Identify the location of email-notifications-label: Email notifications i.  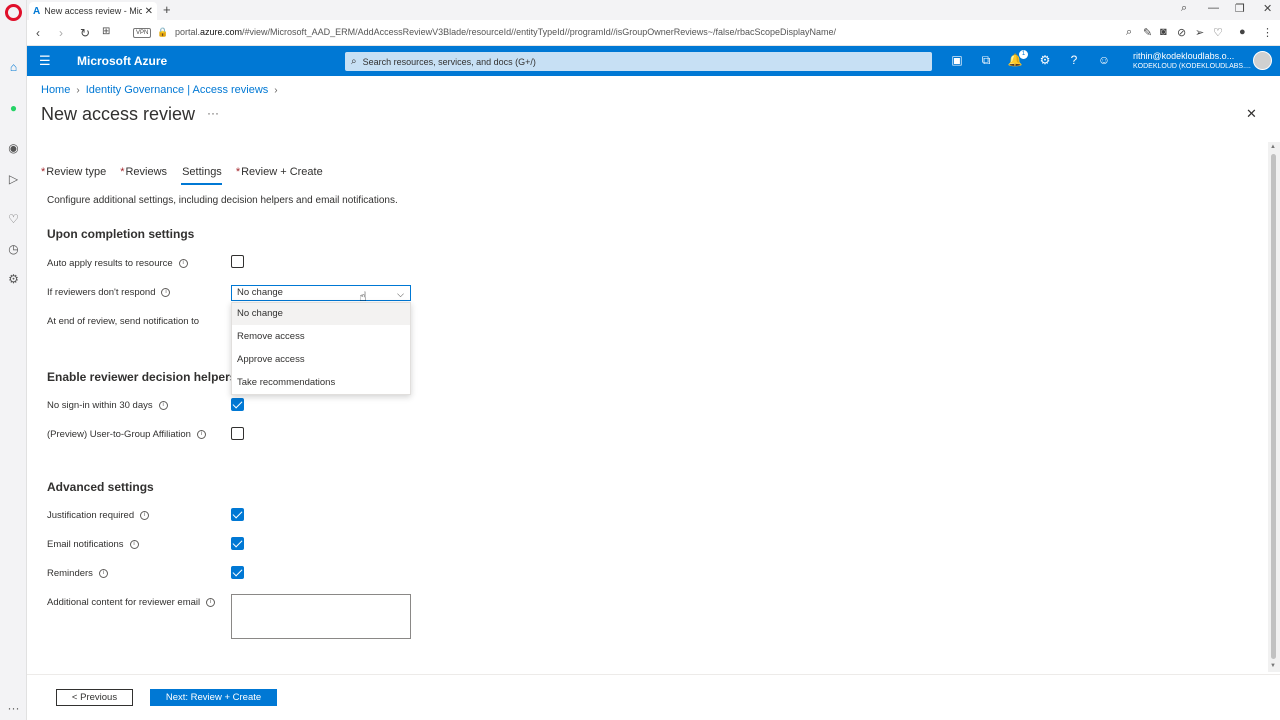
(93, 544).